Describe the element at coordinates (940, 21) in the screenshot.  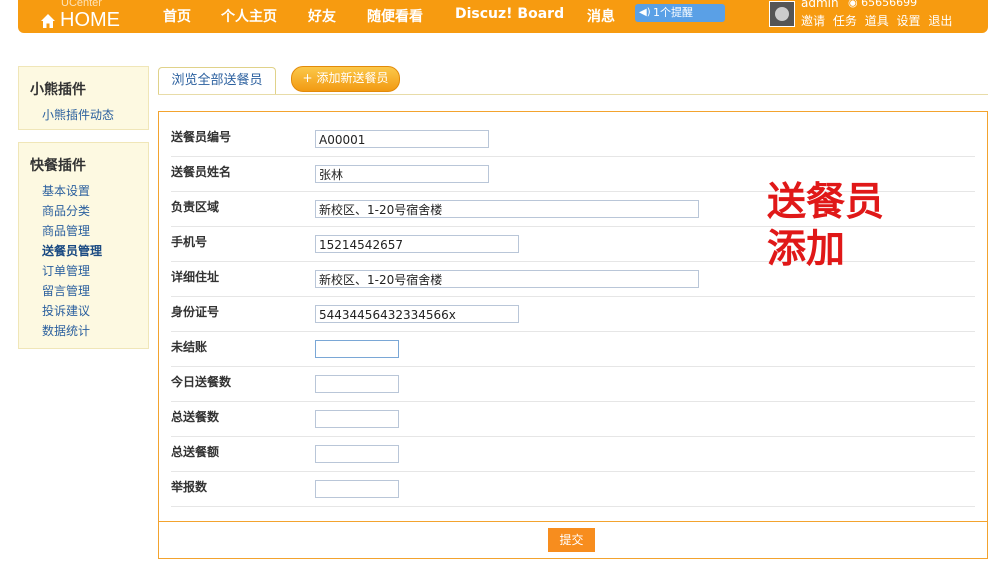
I see `link-logout: 退出` at that location.